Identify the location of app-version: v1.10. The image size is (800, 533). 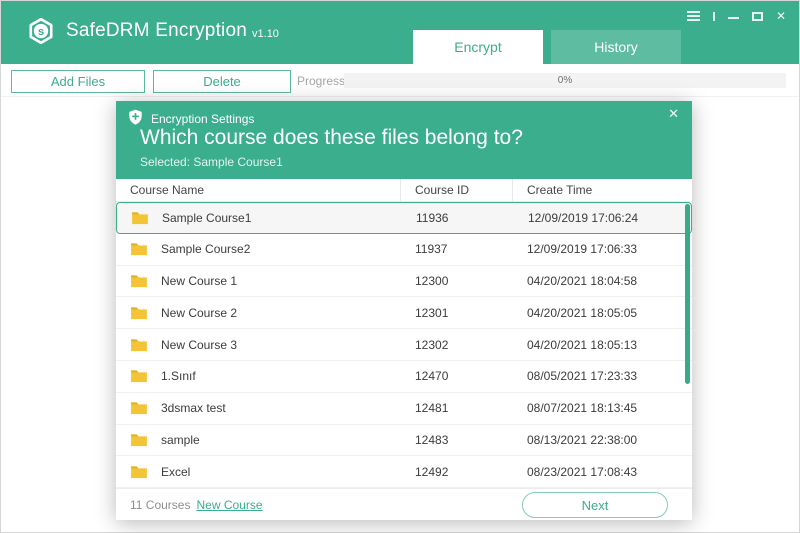
(265, 34).